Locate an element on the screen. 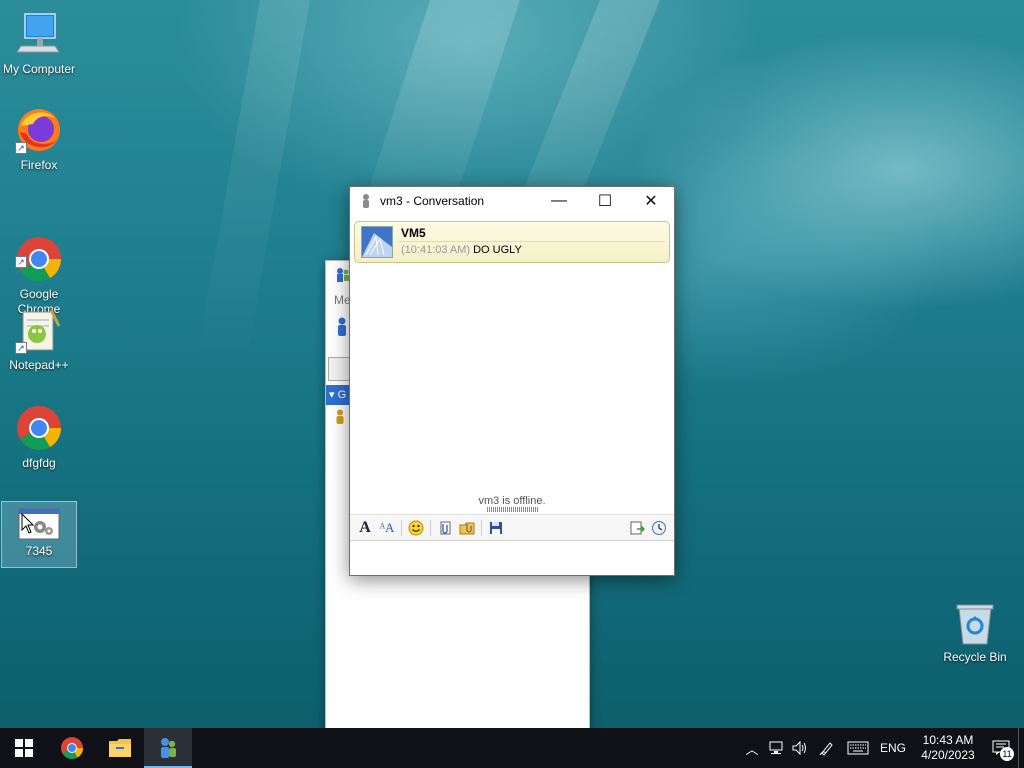  notepad-plus-plus-icon: ↗ is located at coordinates (39, 330).